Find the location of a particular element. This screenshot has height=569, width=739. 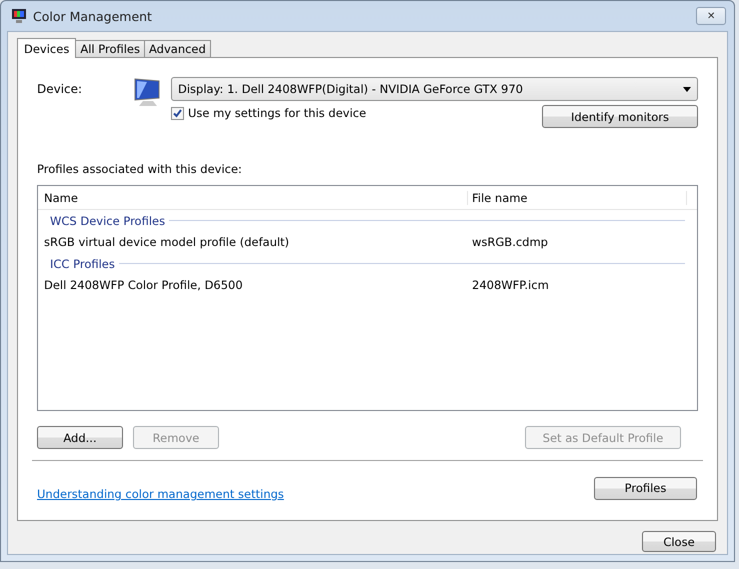

tab: Devices is located at coordinates (46, 48).